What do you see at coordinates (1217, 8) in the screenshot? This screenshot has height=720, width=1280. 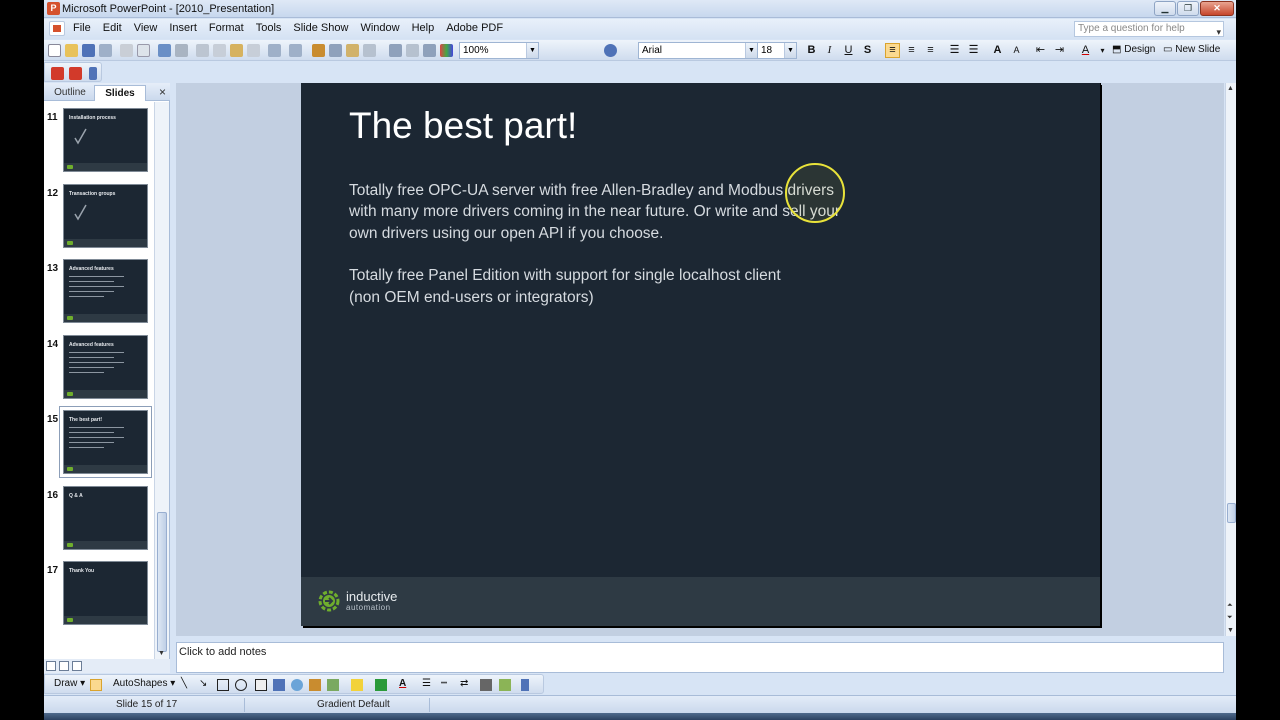 I see `close-window-button: ✕` at bounding box center [1217, 8].